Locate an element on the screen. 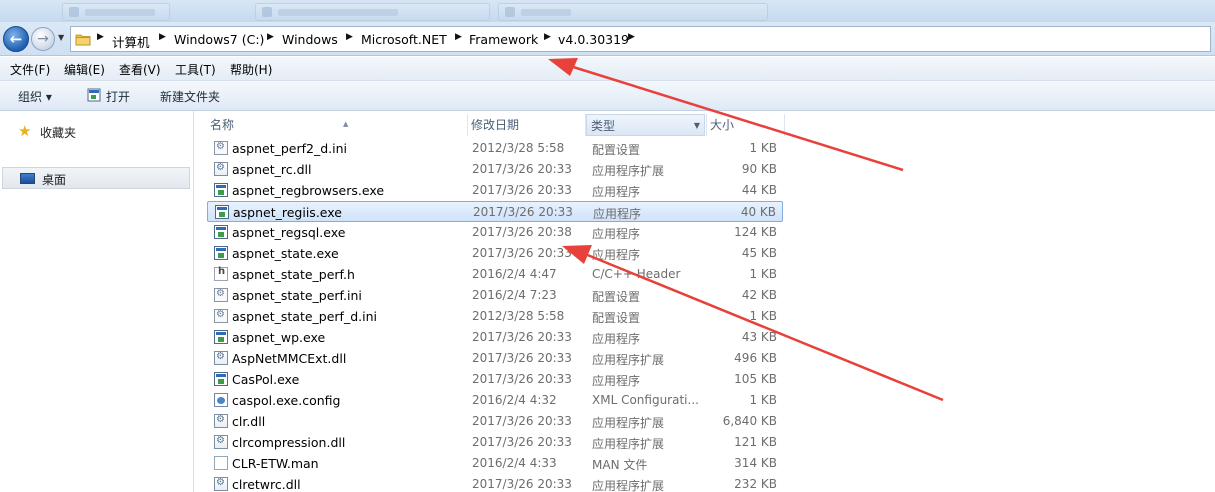  file-name: clretwrc.dll is located at coordinates (266, 484).